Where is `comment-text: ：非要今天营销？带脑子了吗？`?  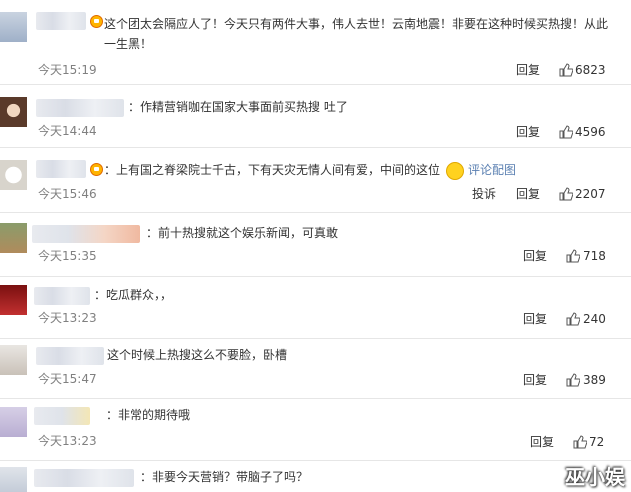 comment-text: ：非要今天营销？带脑子了吗？ is located at coordinates (224, 477).